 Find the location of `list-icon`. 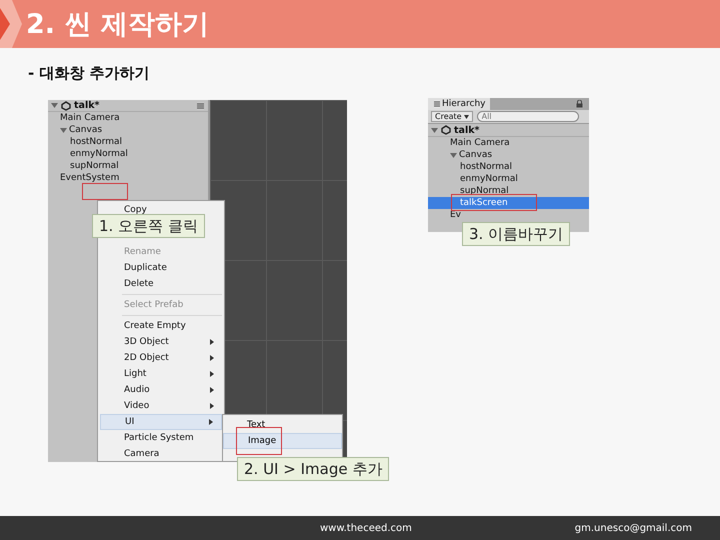

list-icon is located at coordinates (436, 104).